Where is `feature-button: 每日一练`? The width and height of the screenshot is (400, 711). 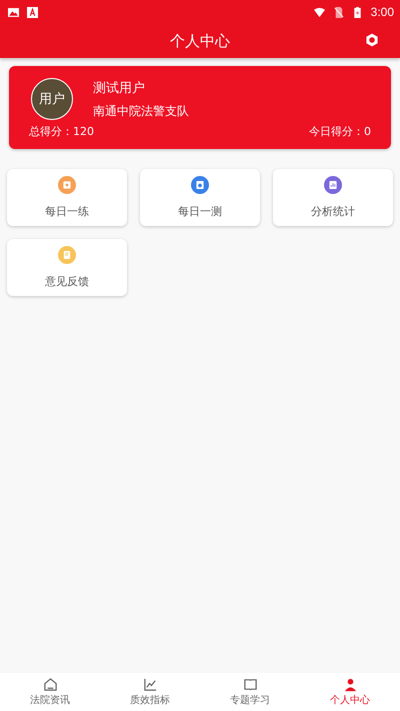 feature-button: 每日一练 is located at coordinates (67, 197).